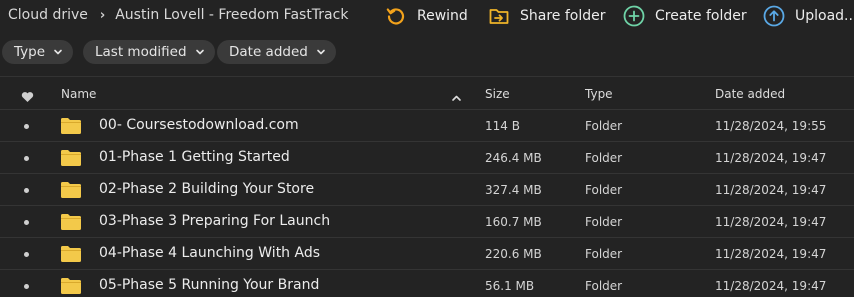 The height and width of the screenshot is (297, 854). Describe the element at coordinates (774, 16) in the screenshot. I see `upload-icon` at that location.